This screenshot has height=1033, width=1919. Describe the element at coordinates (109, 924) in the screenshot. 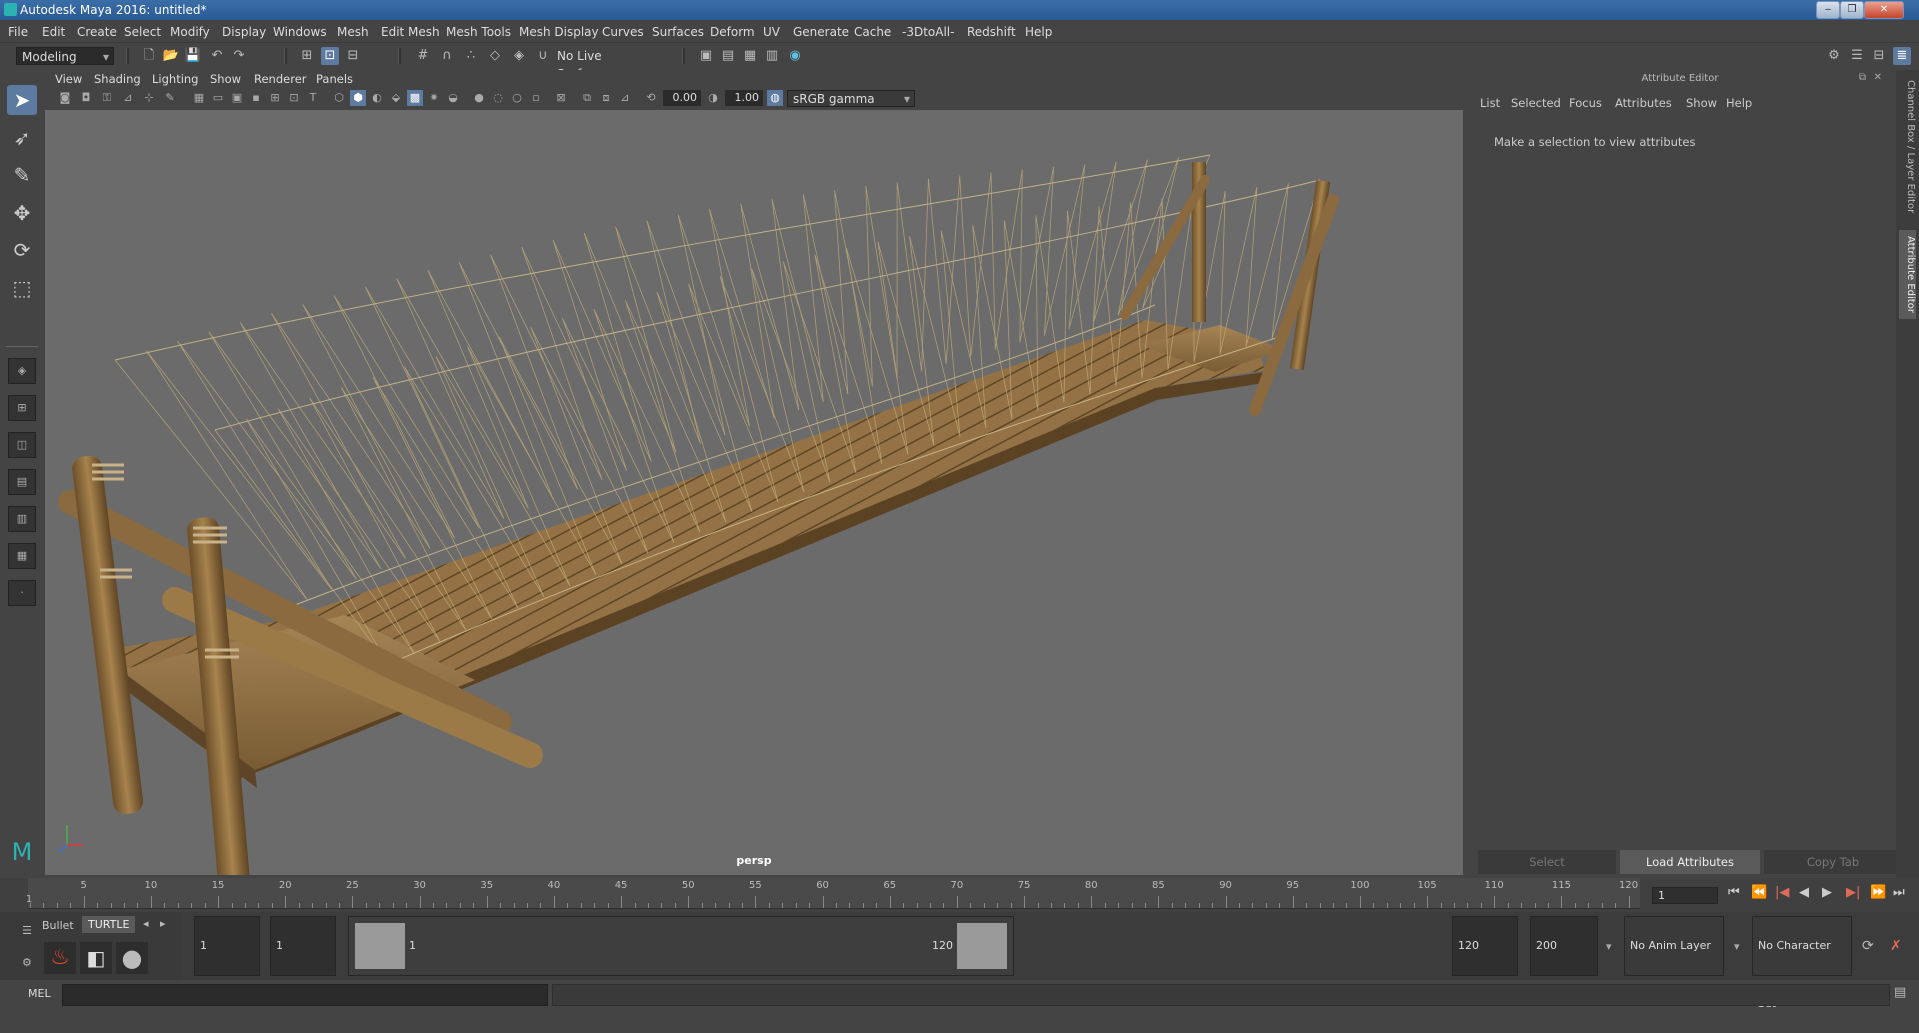

I see `shelf-tab-turtle: TURTLE` at that location.